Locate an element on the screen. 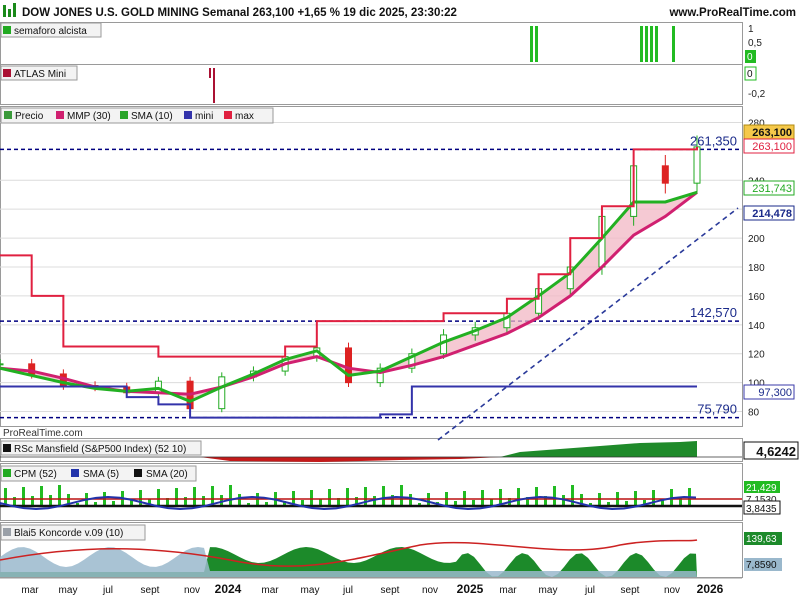  level-label: 142,570 is located at coordinates (713, 312).